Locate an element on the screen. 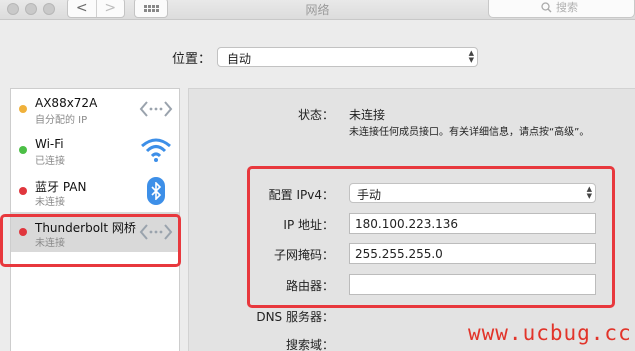 This screenshot has height=351, width=635. service-status: 未连接 is located at coordinates (50, 202).